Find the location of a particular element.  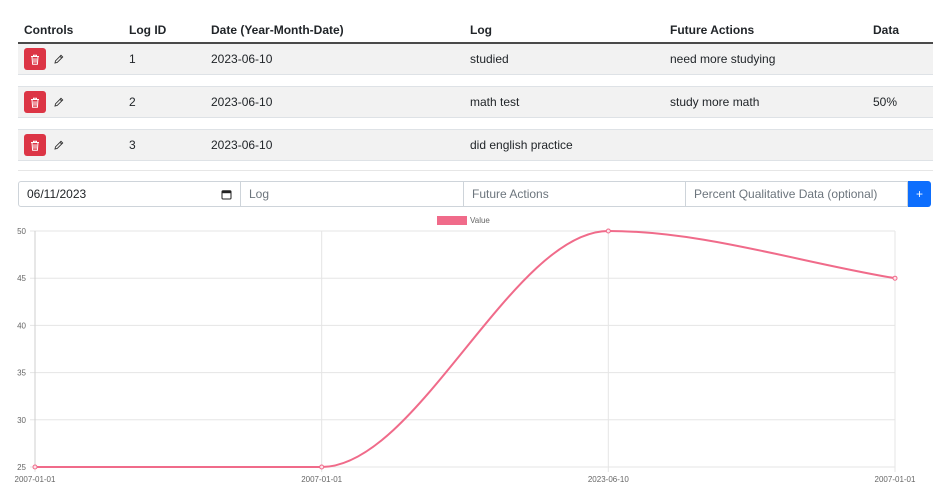

cell-data: 50% is located at coordinates (900, 102).